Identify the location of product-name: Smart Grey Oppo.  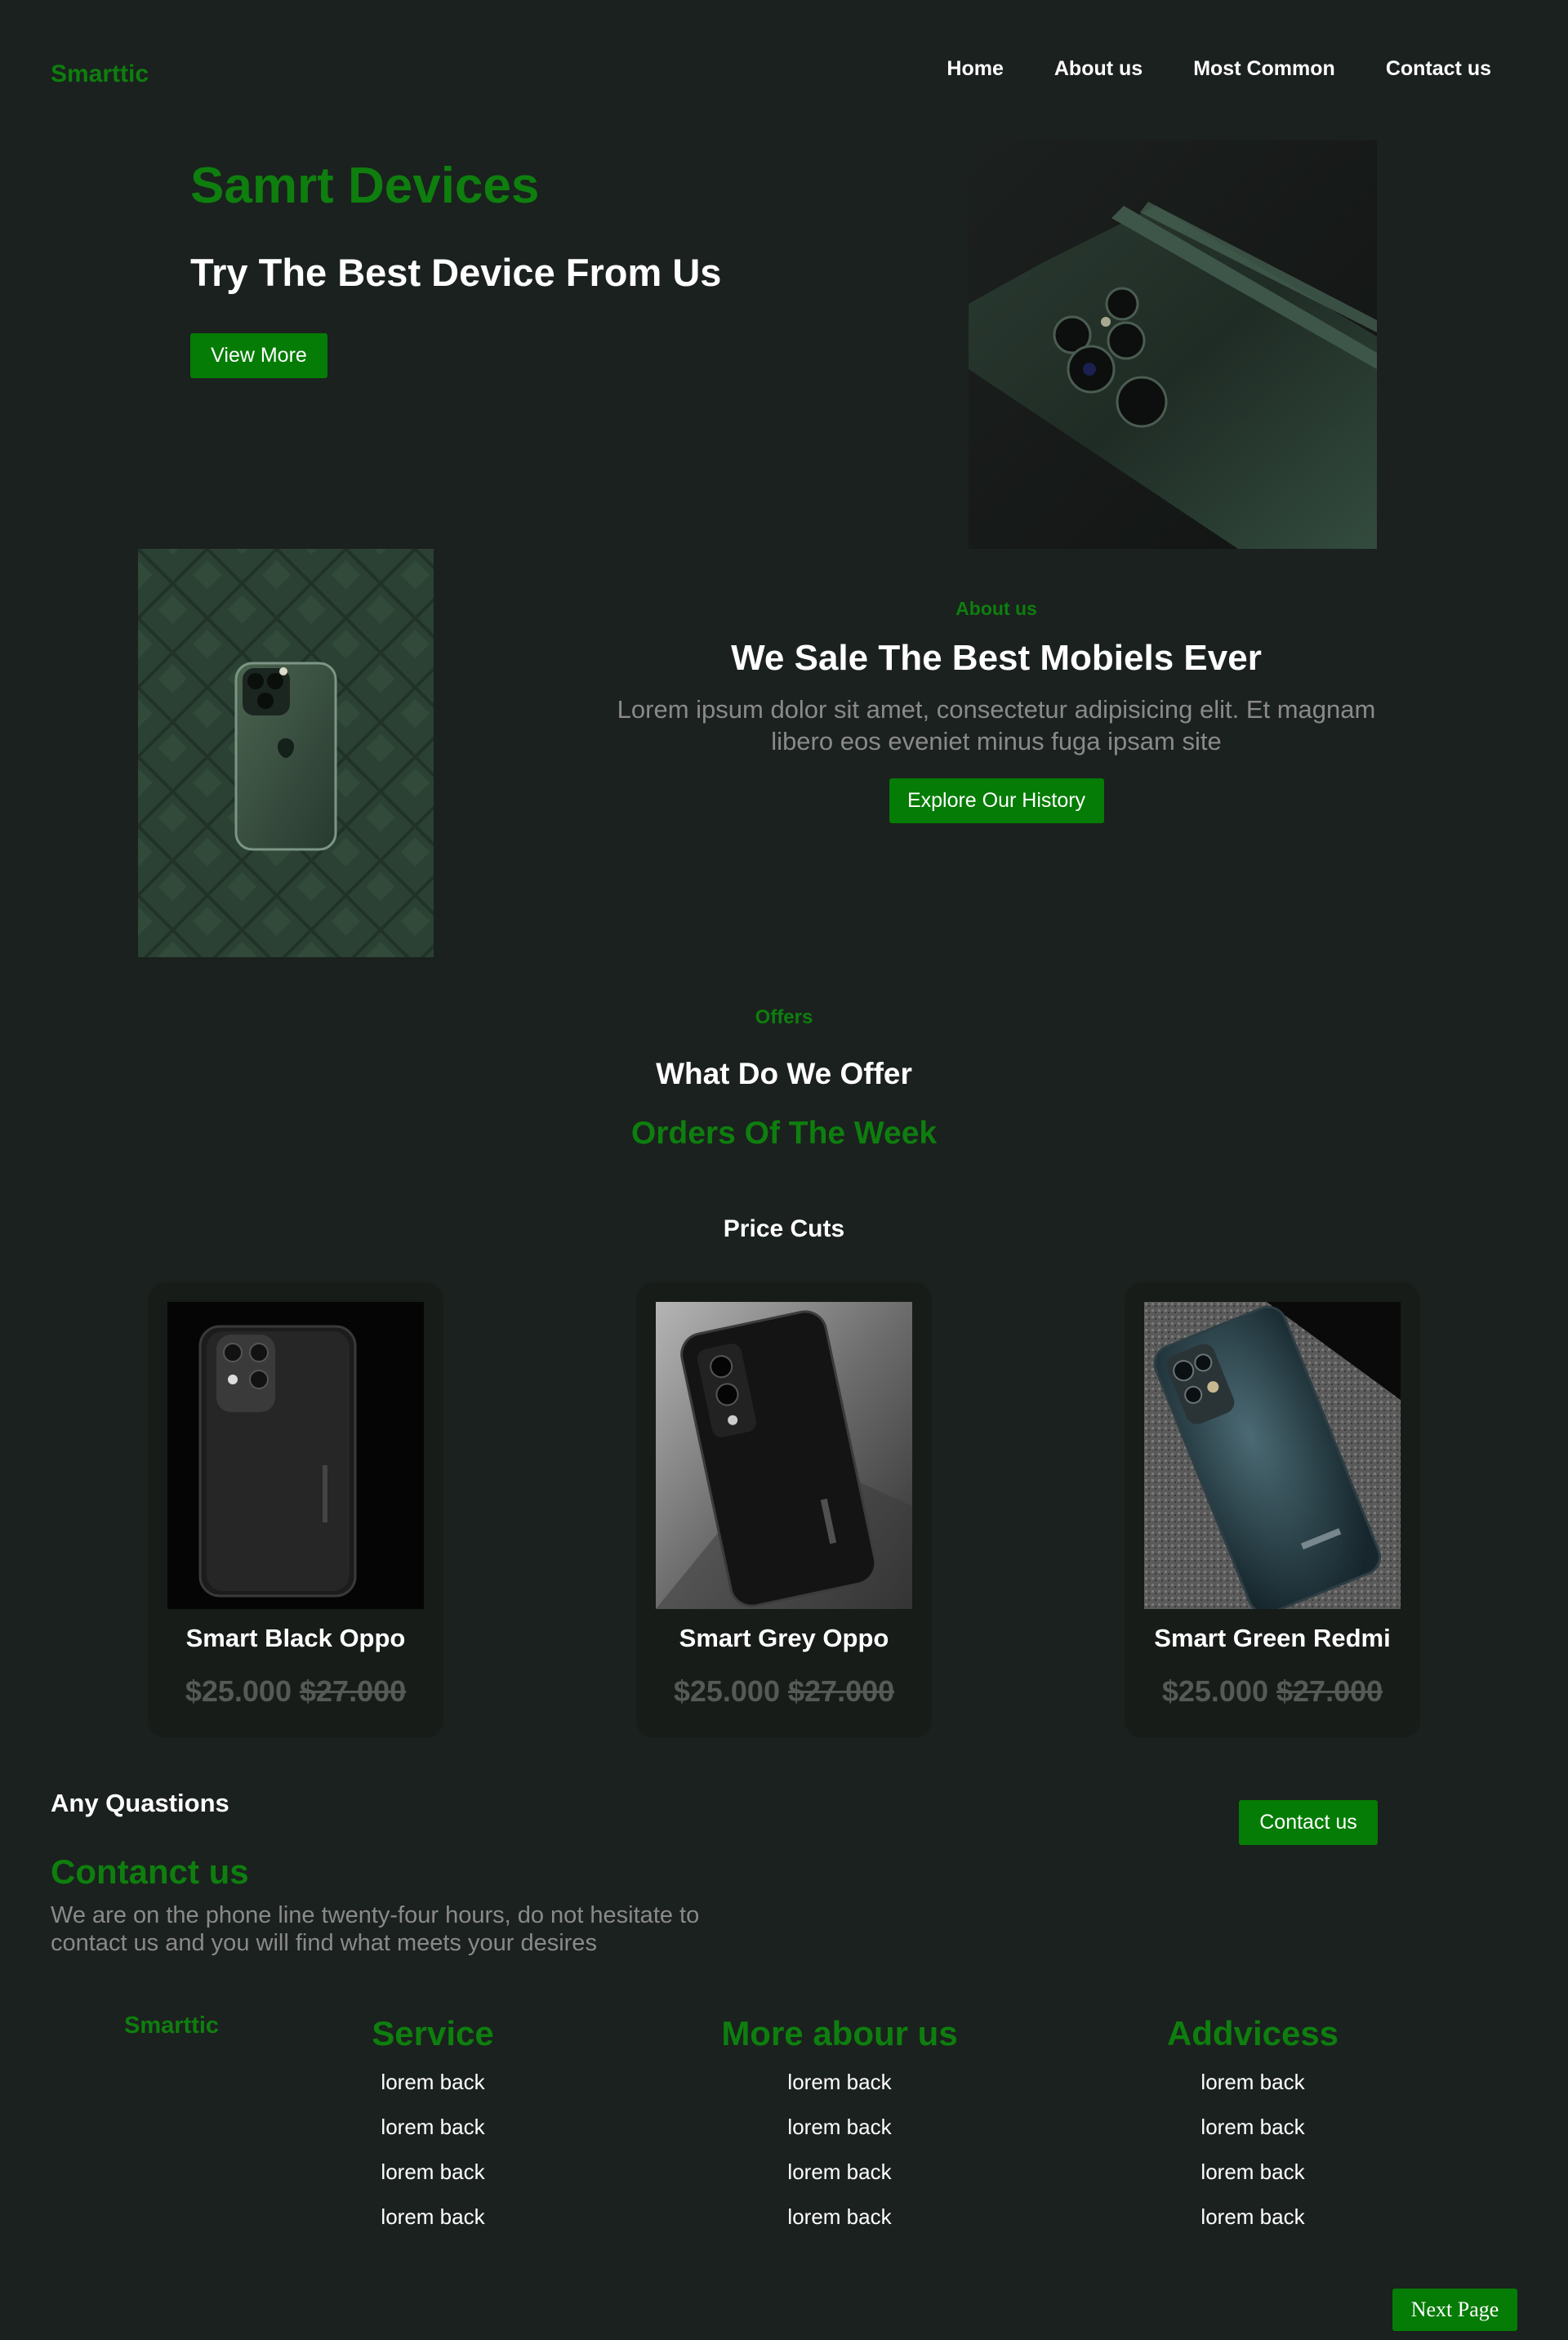
(784, 1638).